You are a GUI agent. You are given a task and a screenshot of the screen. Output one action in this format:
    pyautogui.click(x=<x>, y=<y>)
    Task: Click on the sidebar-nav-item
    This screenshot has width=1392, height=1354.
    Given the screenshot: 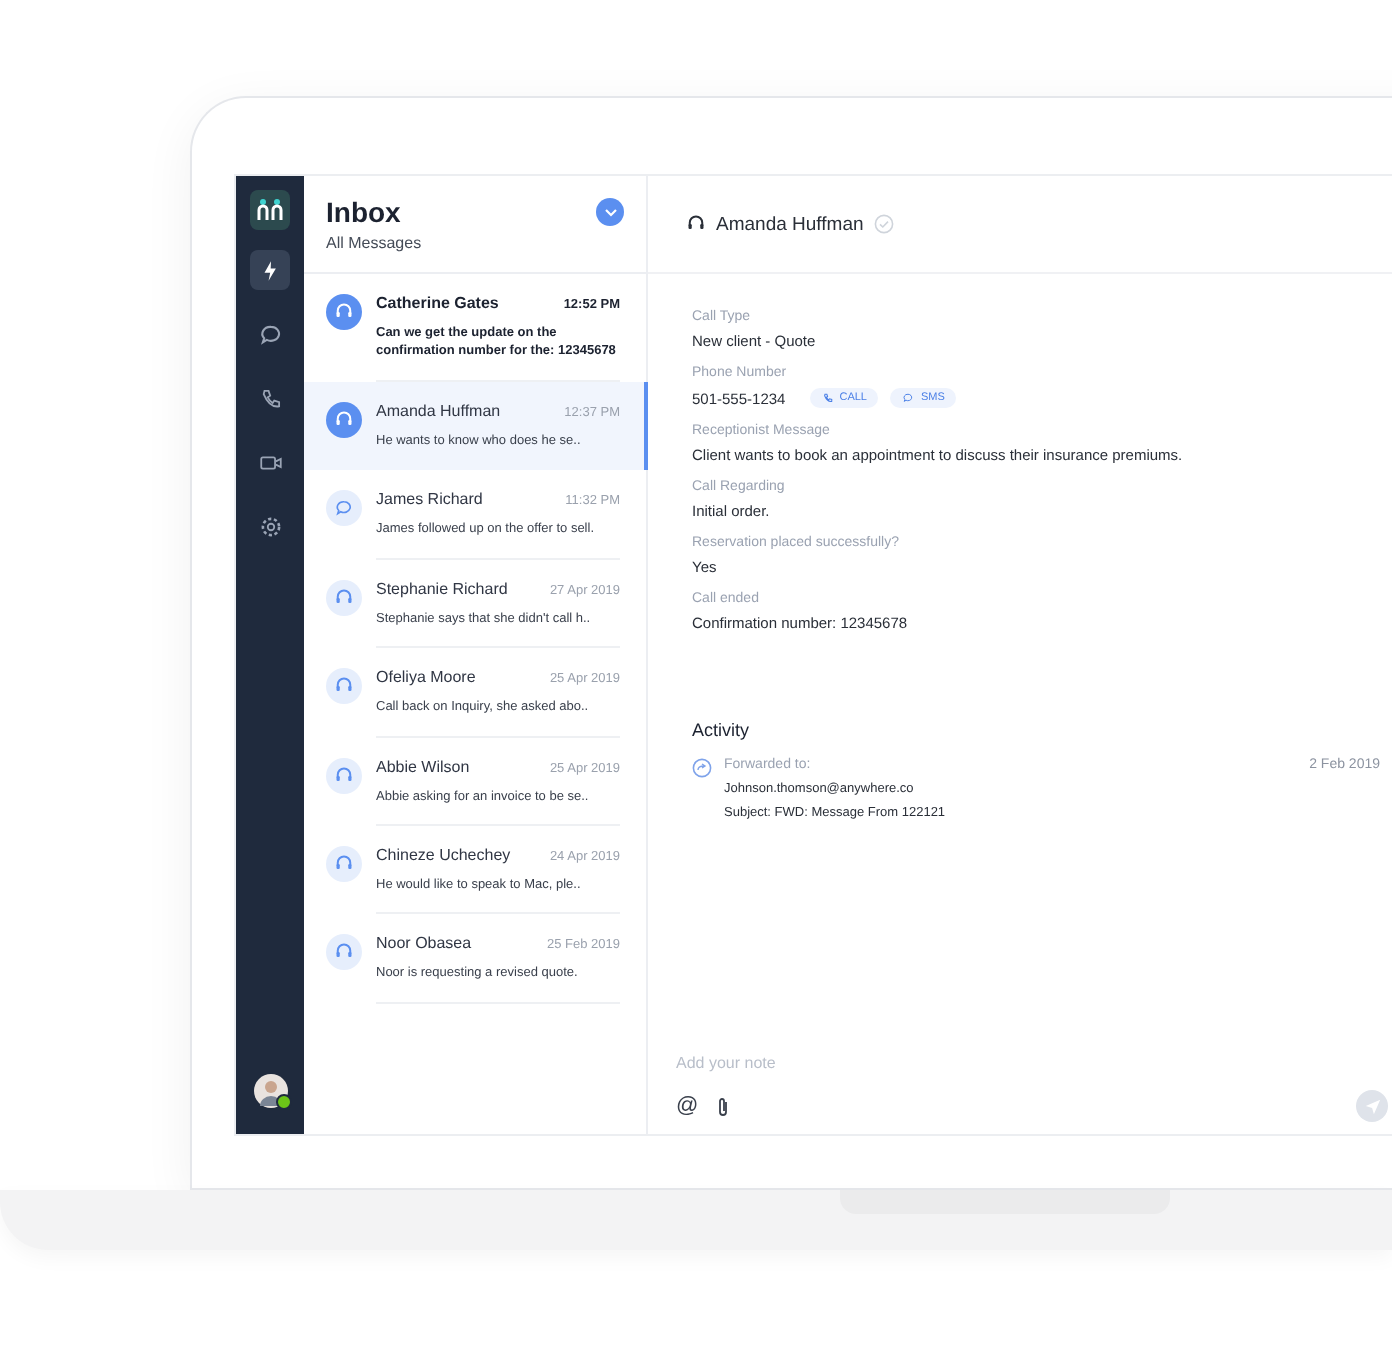 What is the action you would take?
    pyautogui.click(x=270, y=270)
    